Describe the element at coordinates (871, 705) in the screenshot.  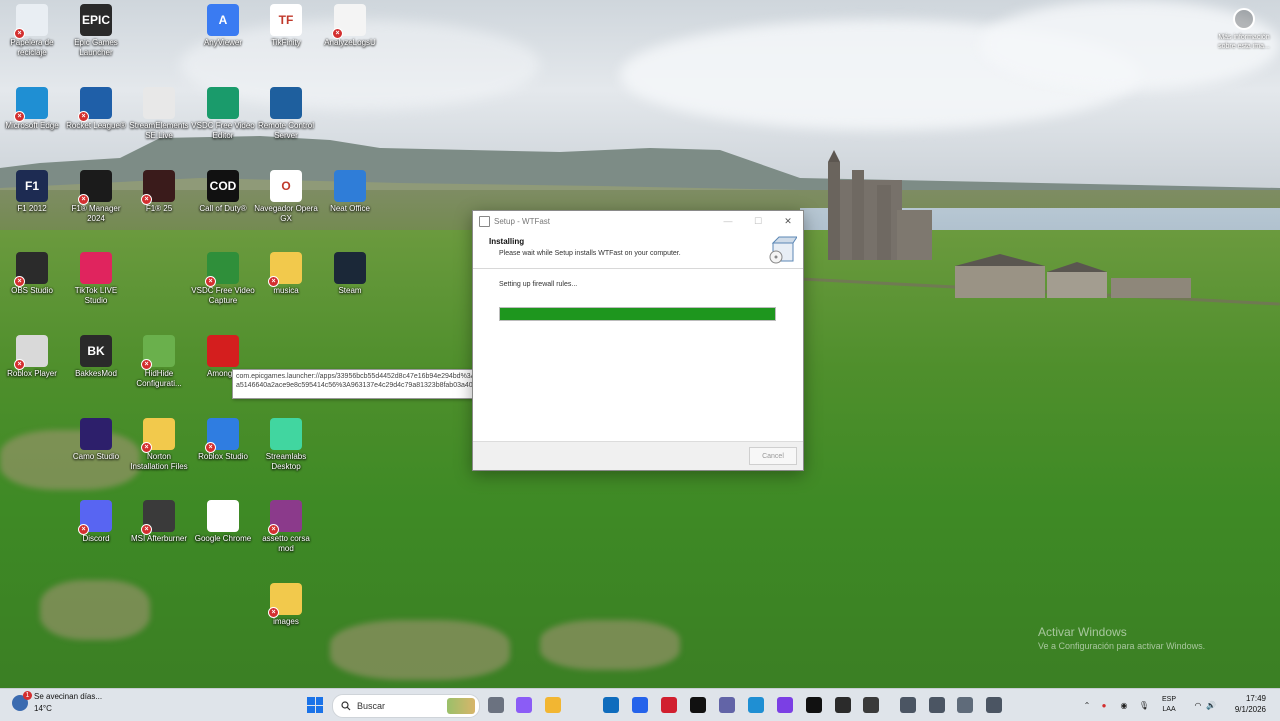
I see `media-player-icon` at that location.